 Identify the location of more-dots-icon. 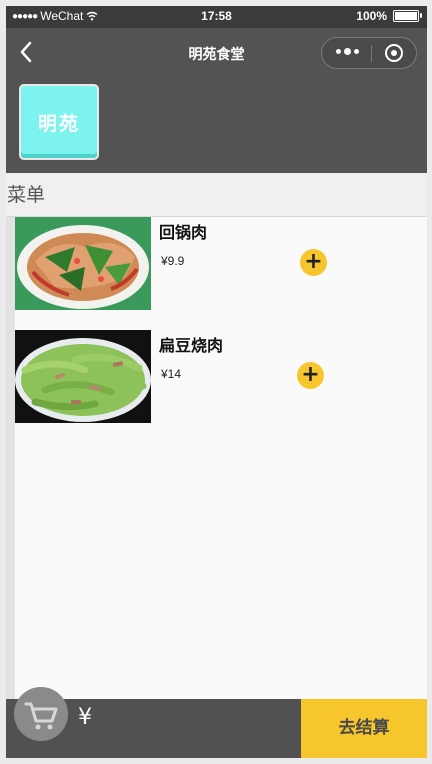
(347, 51).